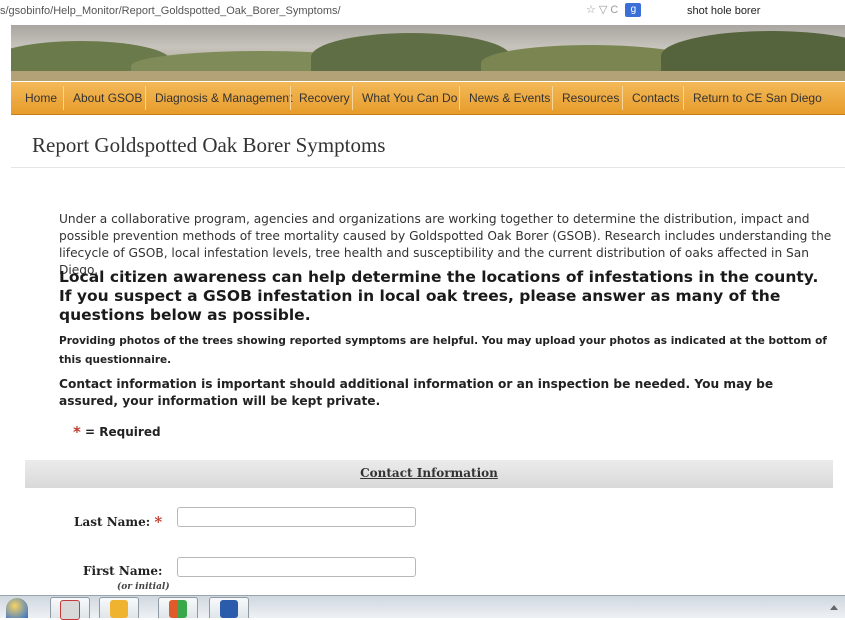 Image resolution: width=845 pixels, height=620 pixels. What do you see at coordinates (834, 607) in the screenshot?
I see `tray-arrow-icon` at bounding box center [834, 607].